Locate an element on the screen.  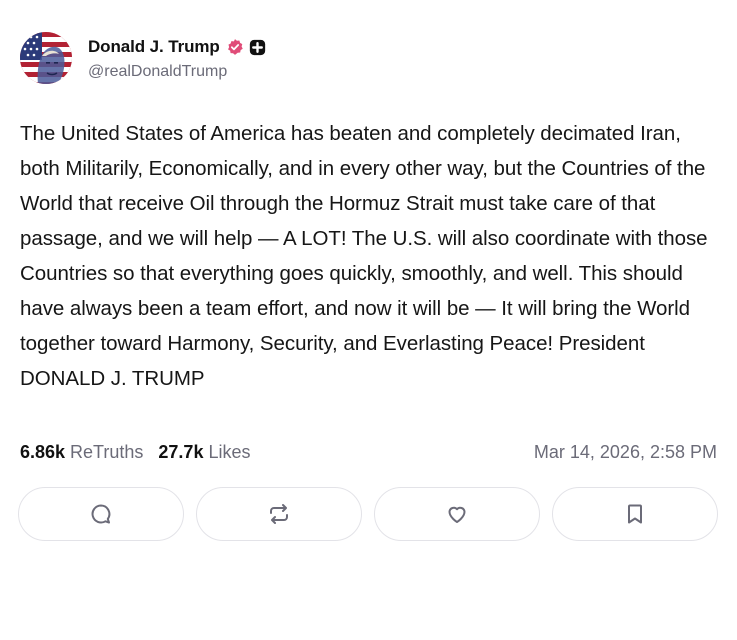
post-timestamp: Mar 14, 2026, 2:58 PM is located at coordinates (625, 452).